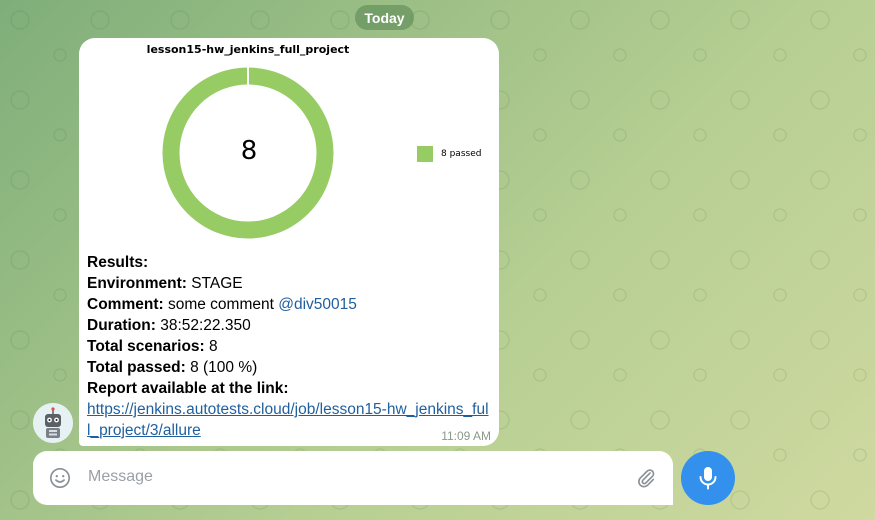 The image size is (875, 520). I want to click on environment-label: Environment:, so click(137, 283).